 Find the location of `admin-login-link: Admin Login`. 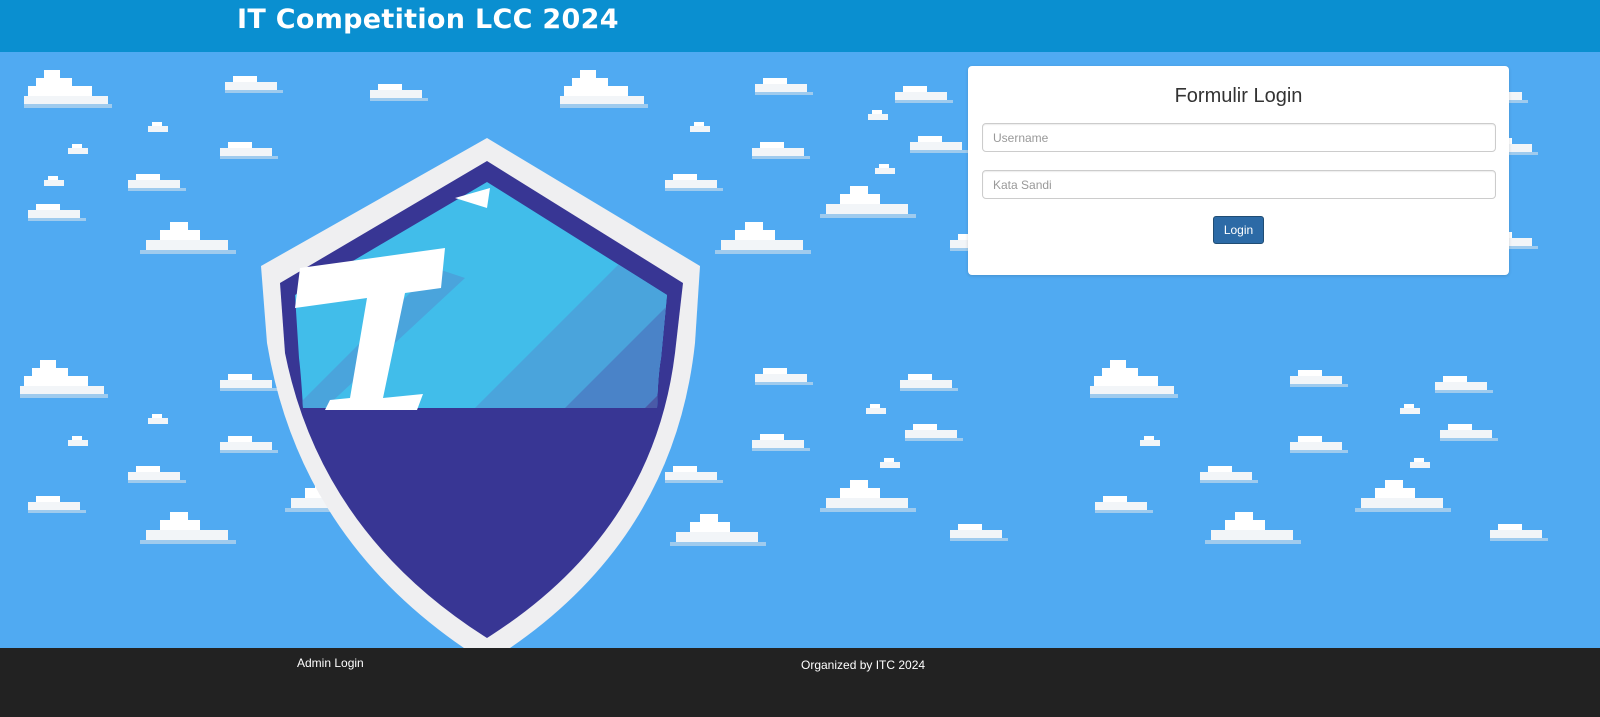

admin-login-link: Admin Login is located at coordinates (330, 663).